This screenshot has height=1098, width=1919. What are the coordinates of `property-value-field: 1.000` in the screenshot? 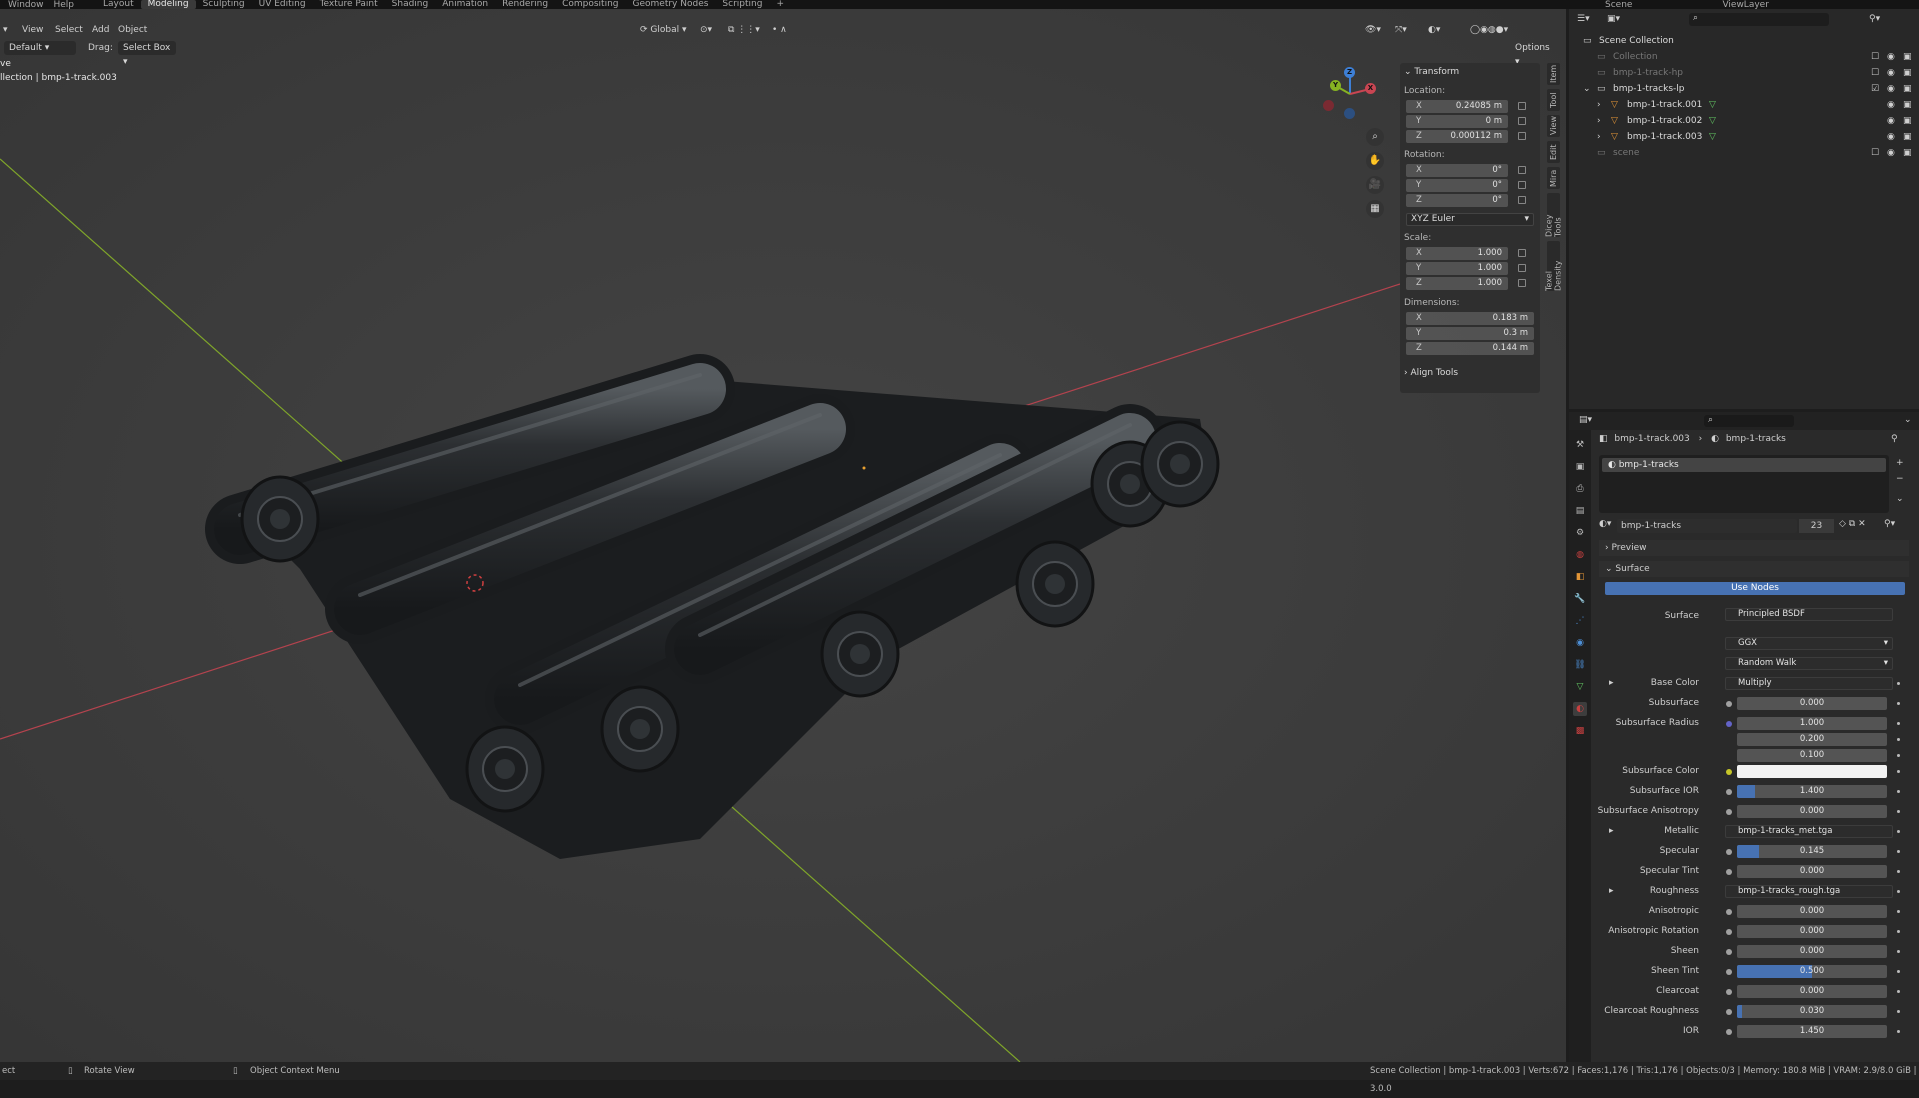 It's located at (1812, 723).